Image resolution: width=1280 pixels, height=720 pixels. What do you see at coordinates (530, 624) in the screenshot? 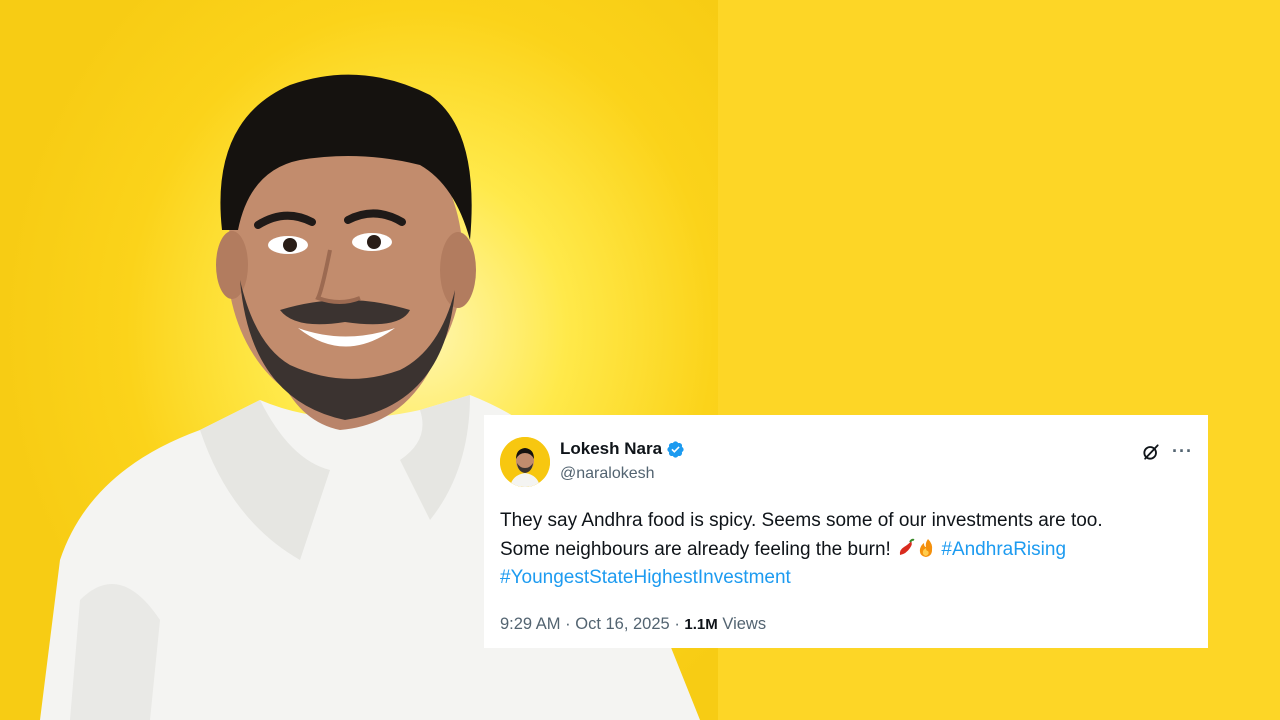
I see `tweet-time: 9:29 AM` at bounding box center [530, 624].